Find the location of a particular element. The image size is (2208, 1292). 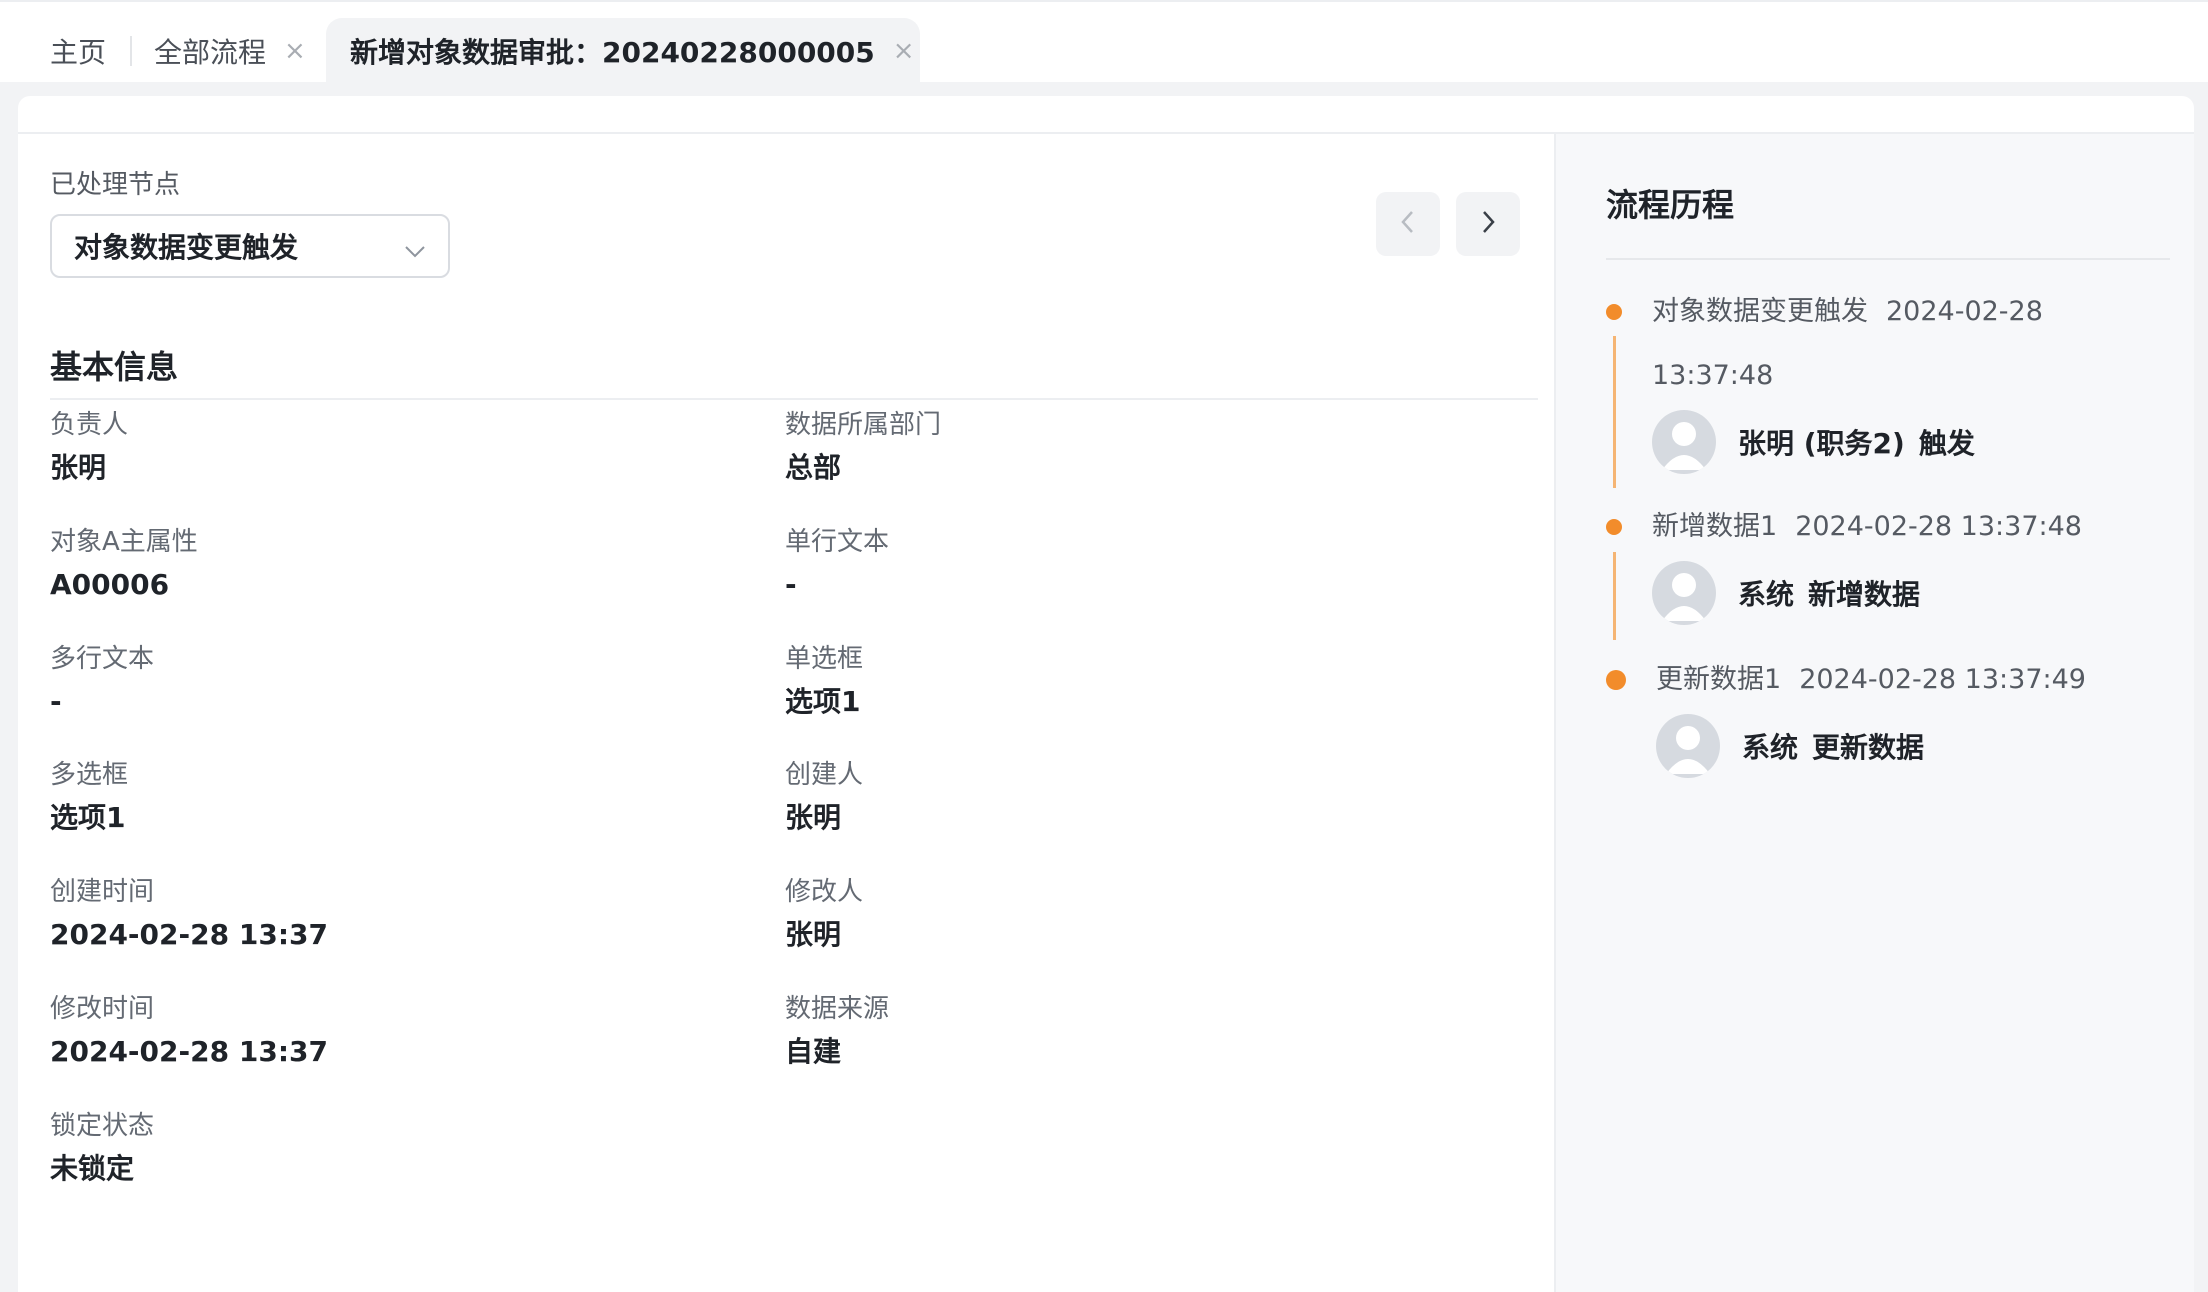

field-label: 多选框 is located at coordinates (89, 775).